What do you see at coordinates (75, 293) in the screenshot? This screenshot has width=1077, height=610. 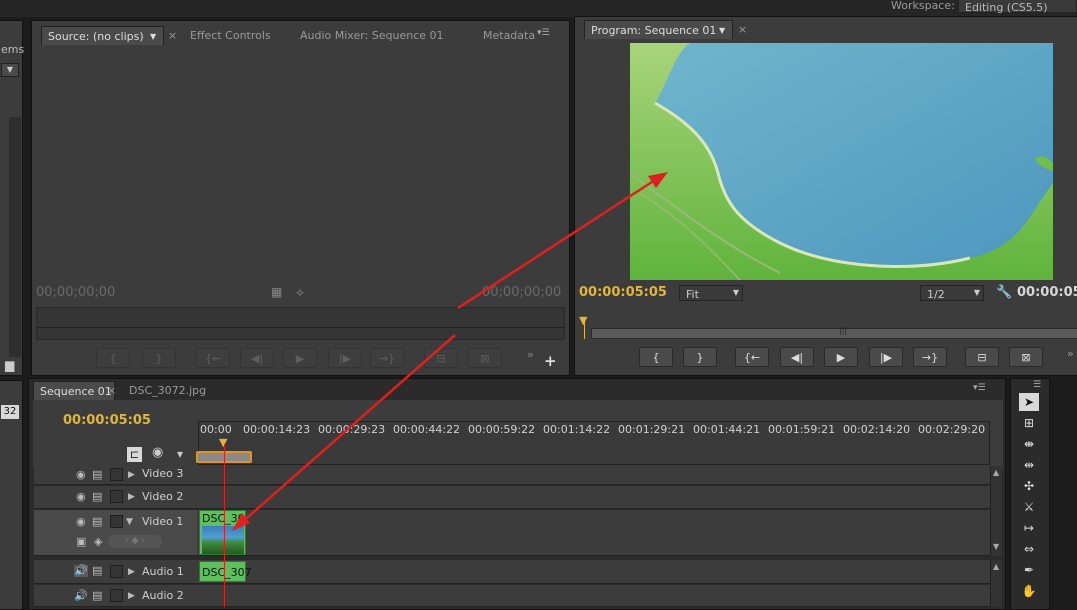 I see `source-timecode-in: 00;00;00;00` at bounding box center [75, 293].